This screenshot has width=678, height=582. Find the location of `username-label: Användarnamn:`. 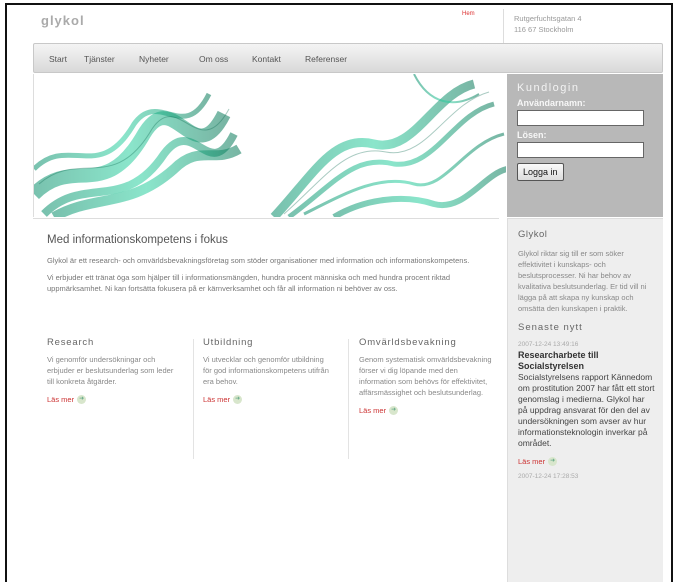

username-label: Användarnamn: is located at coordinates (551, 103).